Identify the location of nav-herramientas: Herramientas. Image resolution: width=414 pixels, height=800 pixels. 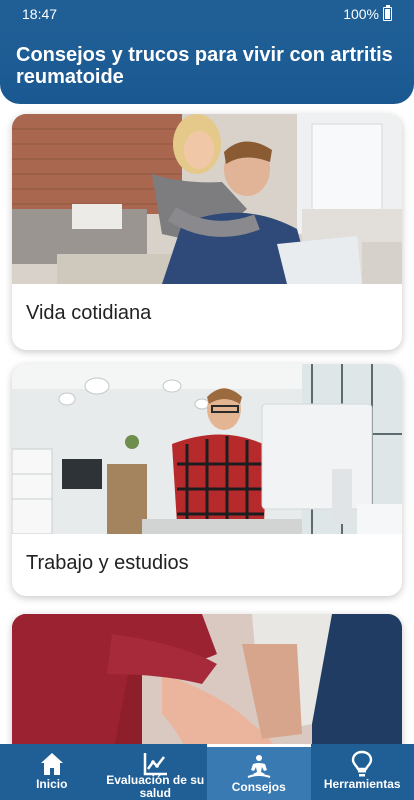
(362, 772).